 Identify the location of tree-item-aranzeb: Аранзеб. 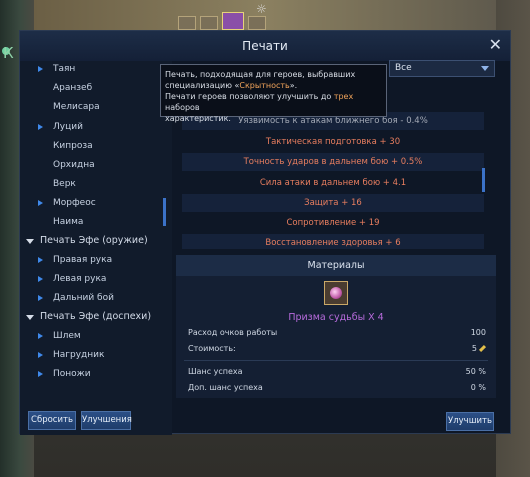
(95, 88).